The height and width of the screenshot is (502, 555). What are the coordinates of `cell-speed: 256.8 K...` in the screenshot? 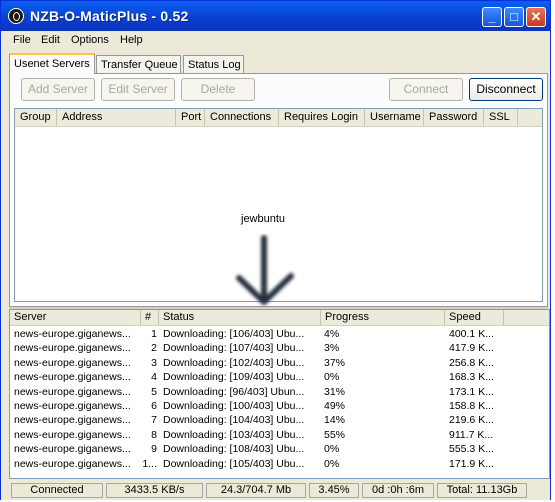 It's located at (471, 362).